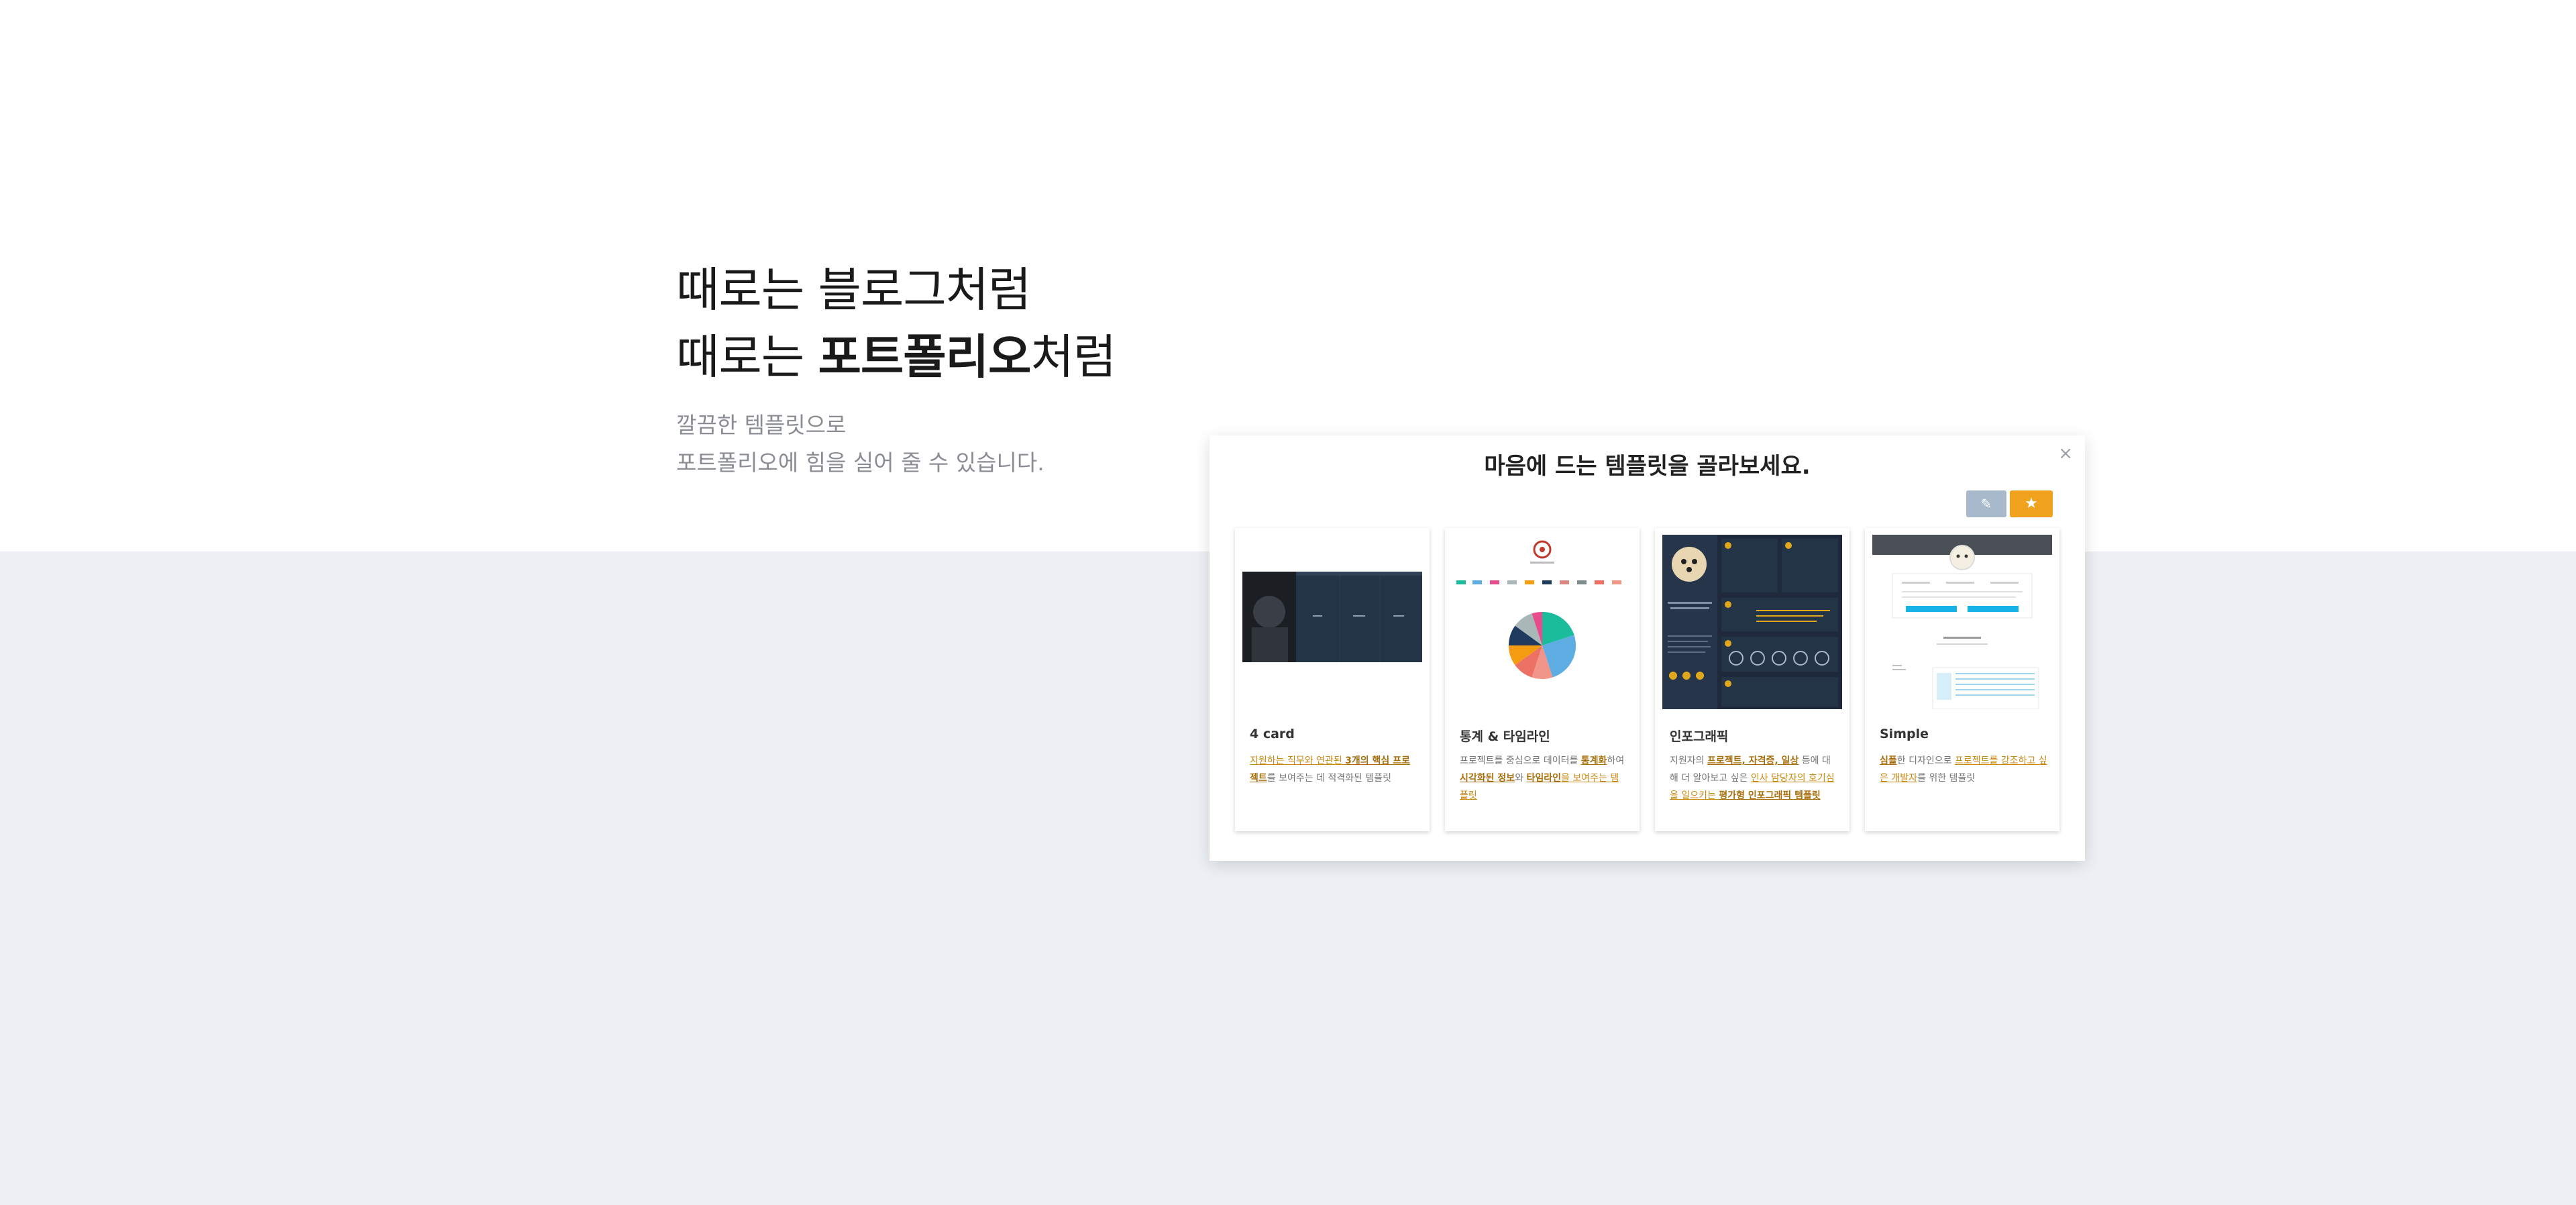 Image resolution: width=2576 pixels, height=1205 pixels. I want to click on desc-part: 타임라인, so click(1544, 778).